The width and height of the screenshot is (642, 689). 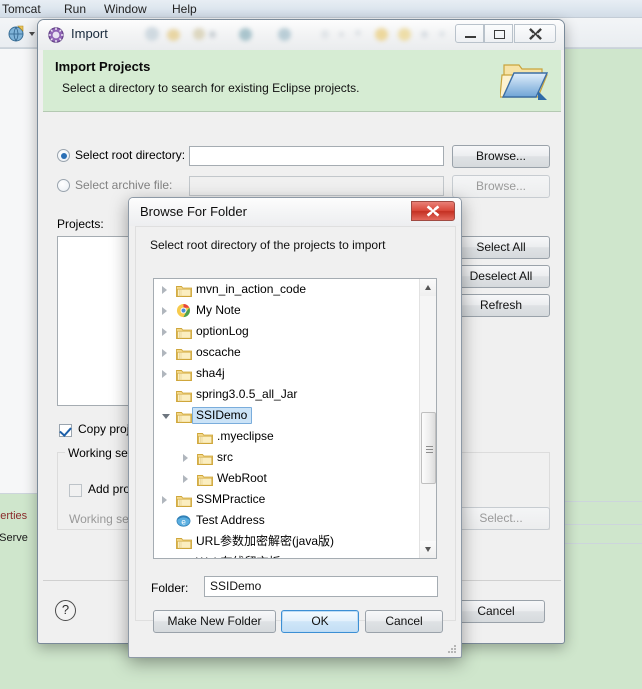 I want to click on add-project-to-working-sets-label: Add proj, so click(x=110, y=489).